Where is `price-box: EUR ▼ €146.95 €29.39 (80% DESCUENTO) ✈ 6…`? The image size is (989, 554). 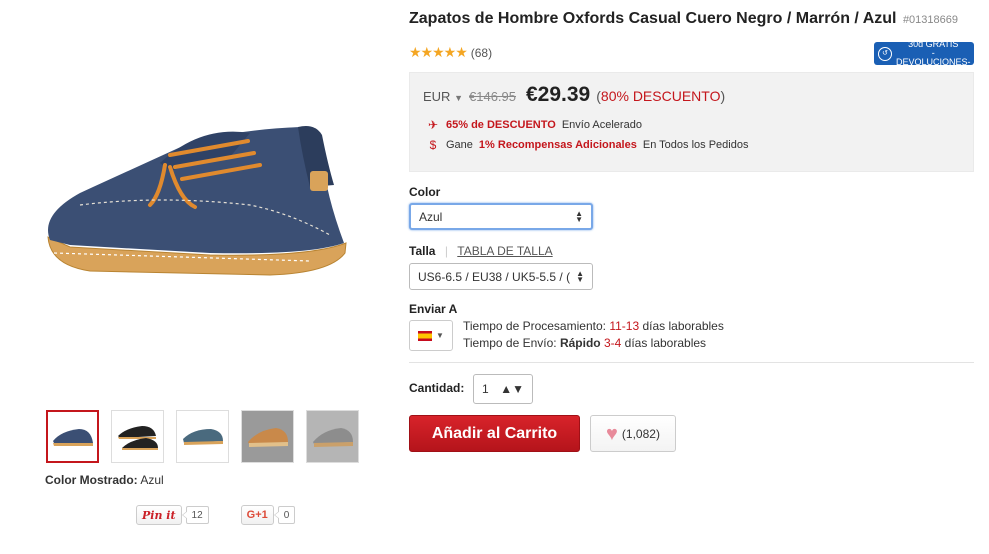
price-box: EUR ▼ €146.95 €29.39 (80% DESCUENTO) ✈ 6… is located at coordinates (691, 122).